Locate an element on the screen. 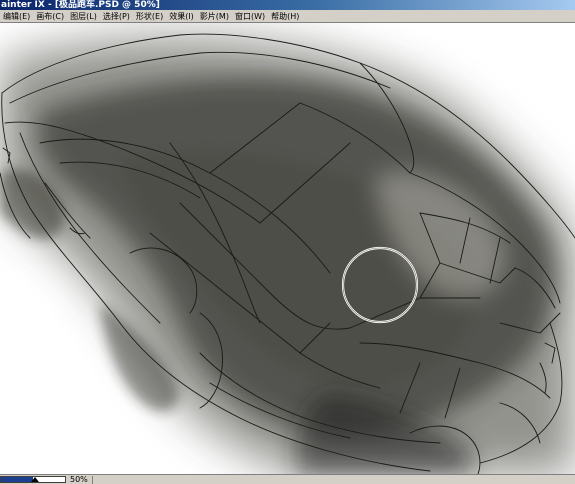 The height and width of the screenshot is (484, 575). menu-select: 选择(P) is located at coordinates (116, 16).